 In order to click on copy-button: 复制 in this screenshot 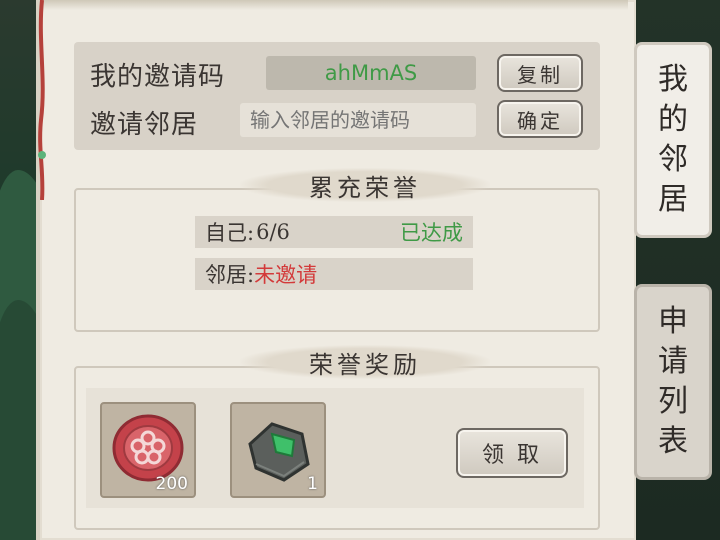, I will do `click(540, 73)`.